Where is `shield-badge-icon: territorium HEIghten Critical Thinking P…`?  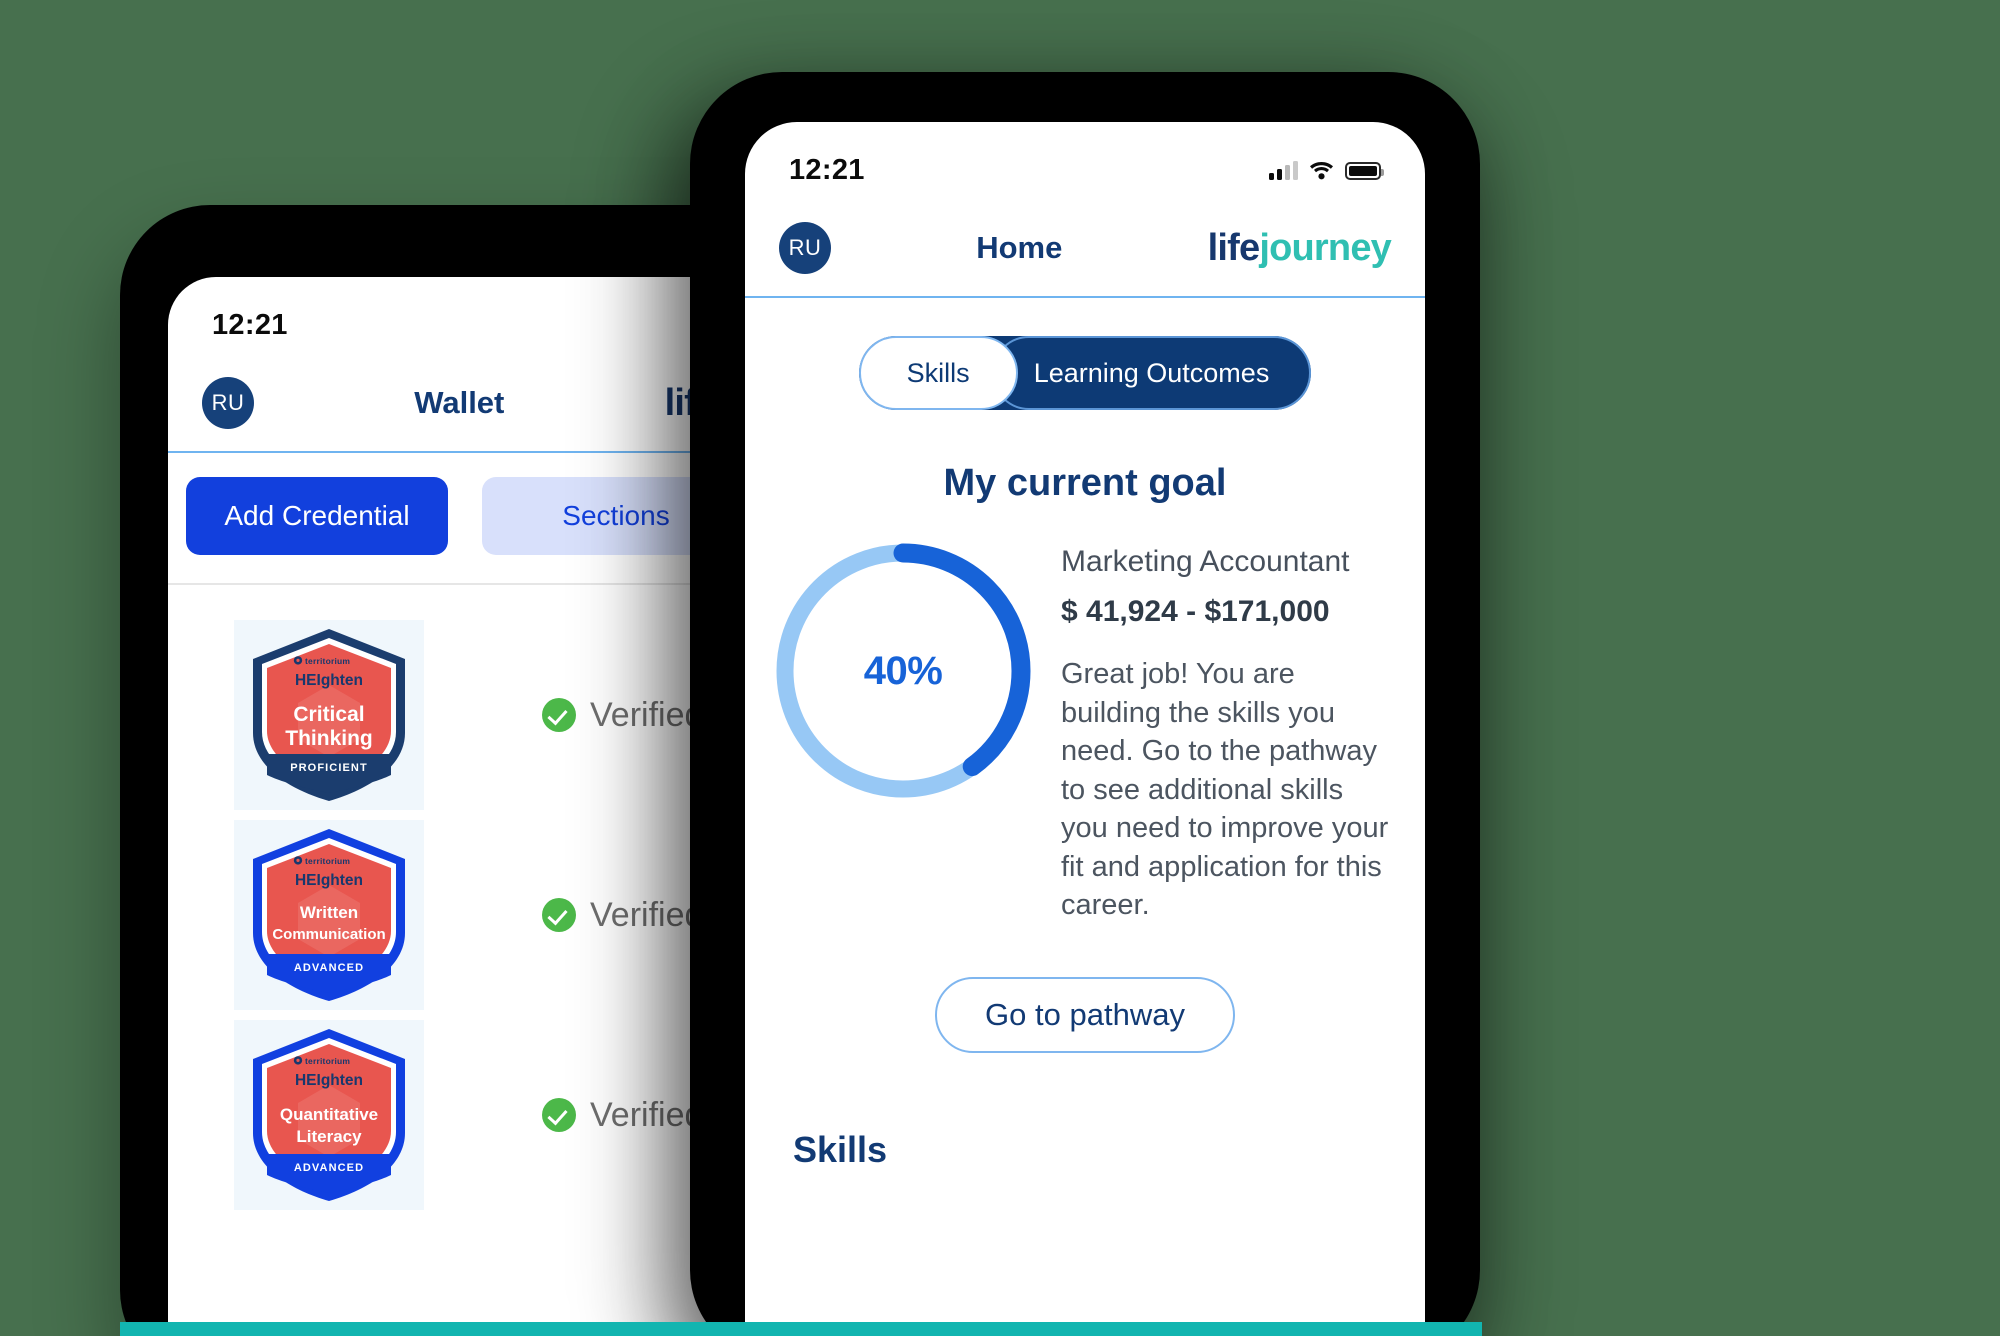
shield-badge-icon: territorium HEIghten Critical Thinking P… is located at coordinates (329, 715).